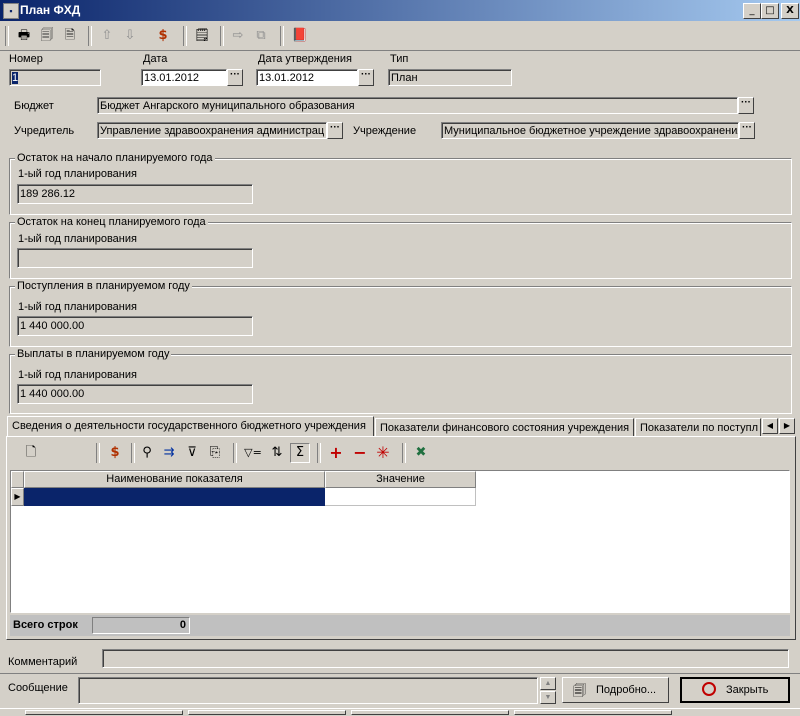 The height and width of the screenshot is (716, 800). Describe the element at coordinates (70, 36) in the screenshot. I see `save-icon: 🗎` at that location.